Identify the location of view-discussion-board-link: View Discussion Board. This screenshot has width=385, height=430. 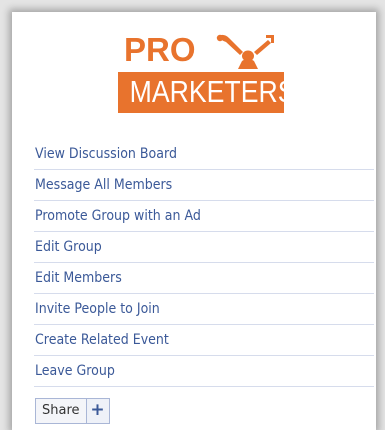
(187, 154).